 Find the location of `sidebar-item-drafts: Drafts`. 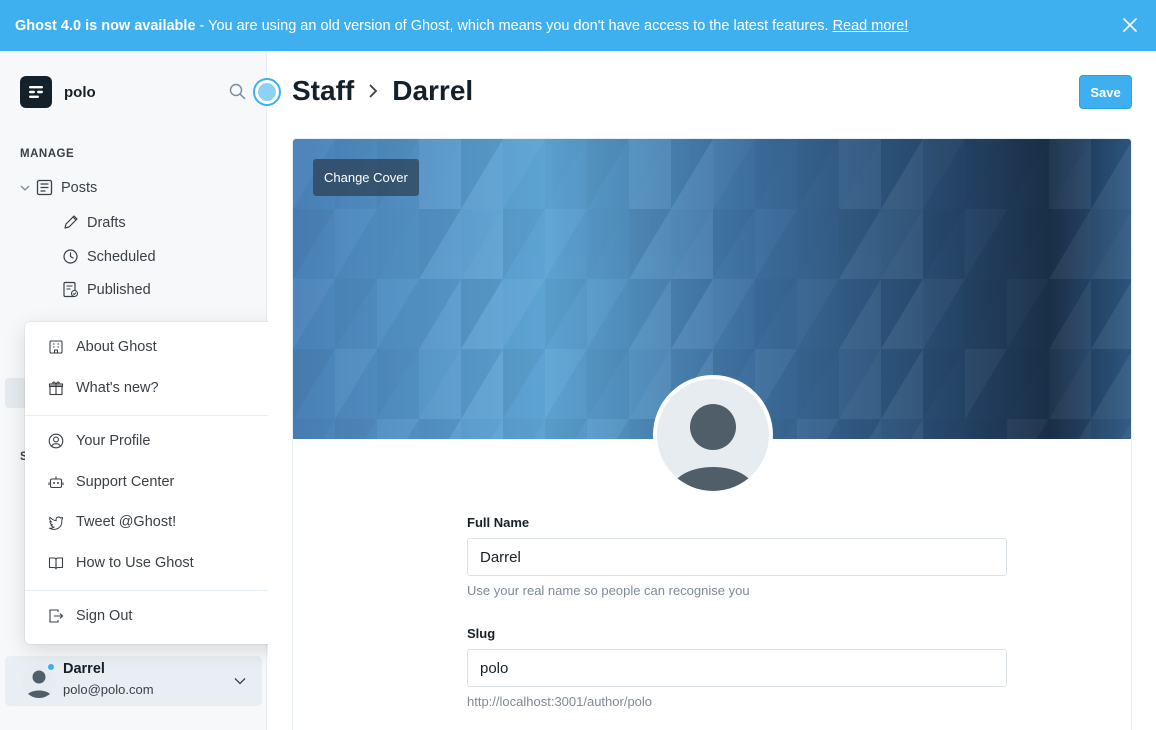

sidebar-item-drafts: Drafts is located at coordinates (94, 222).